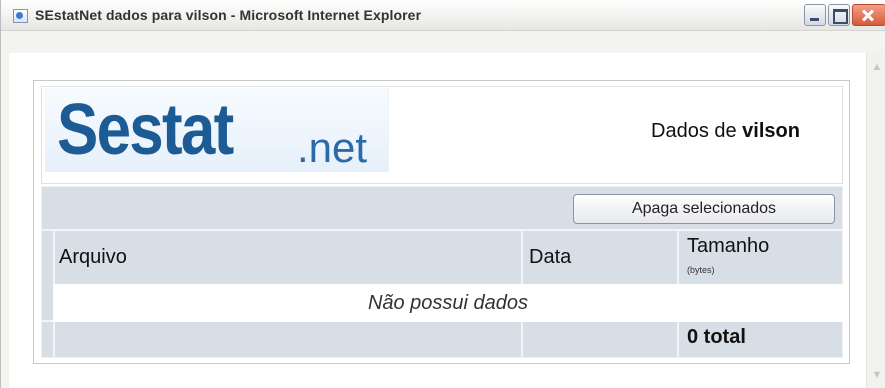 This screenshot has width=885, height=388. Describe the element at coordinates (332, 147) in the screenshot. I see `logo-suffix-text: .net` at that location.